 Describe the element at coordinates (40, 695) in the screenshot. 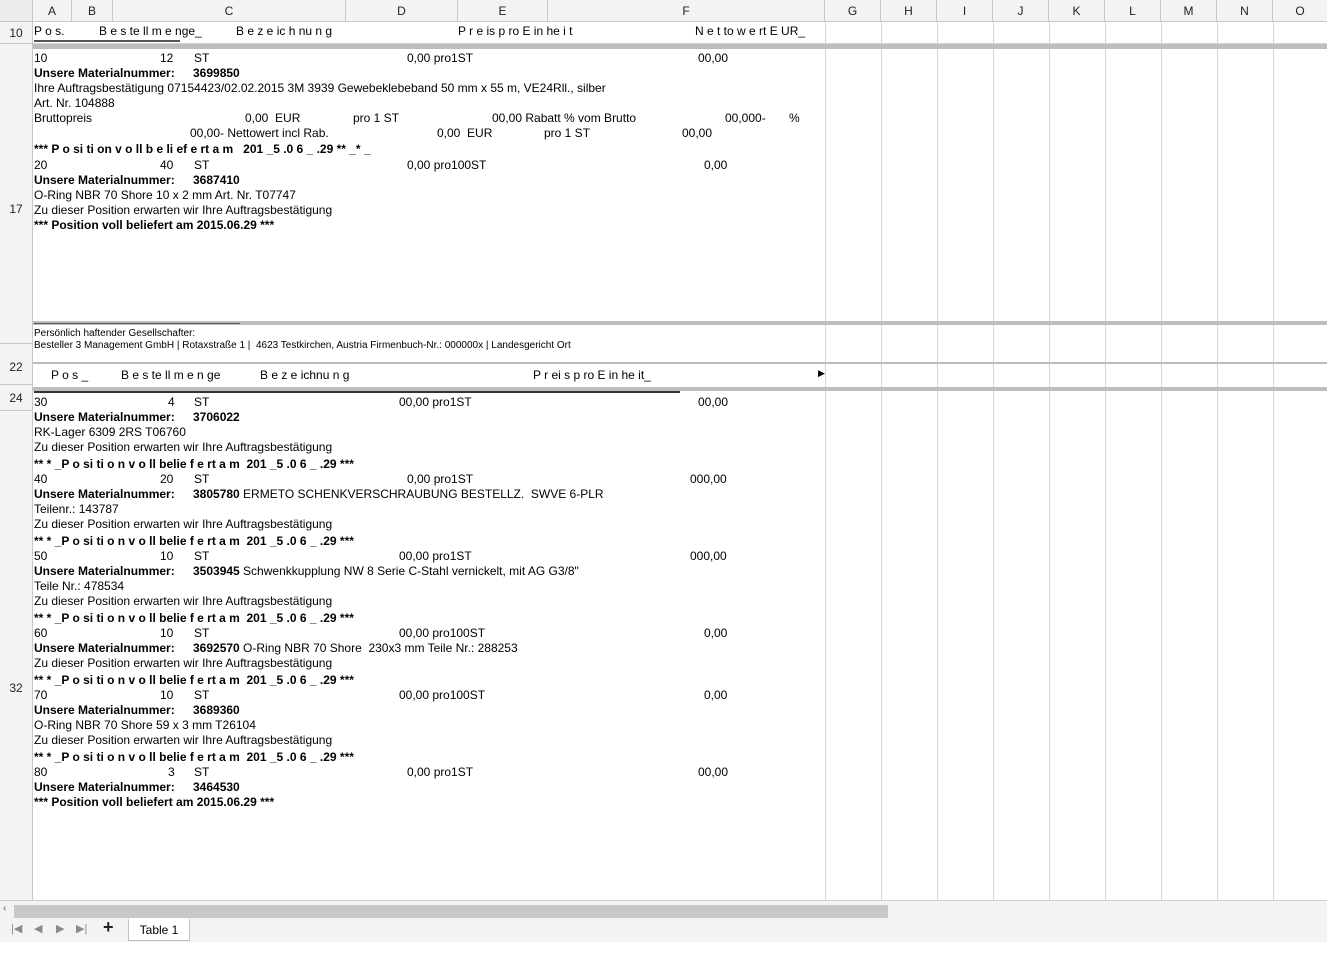

I see `pos-number: 70` at that location.